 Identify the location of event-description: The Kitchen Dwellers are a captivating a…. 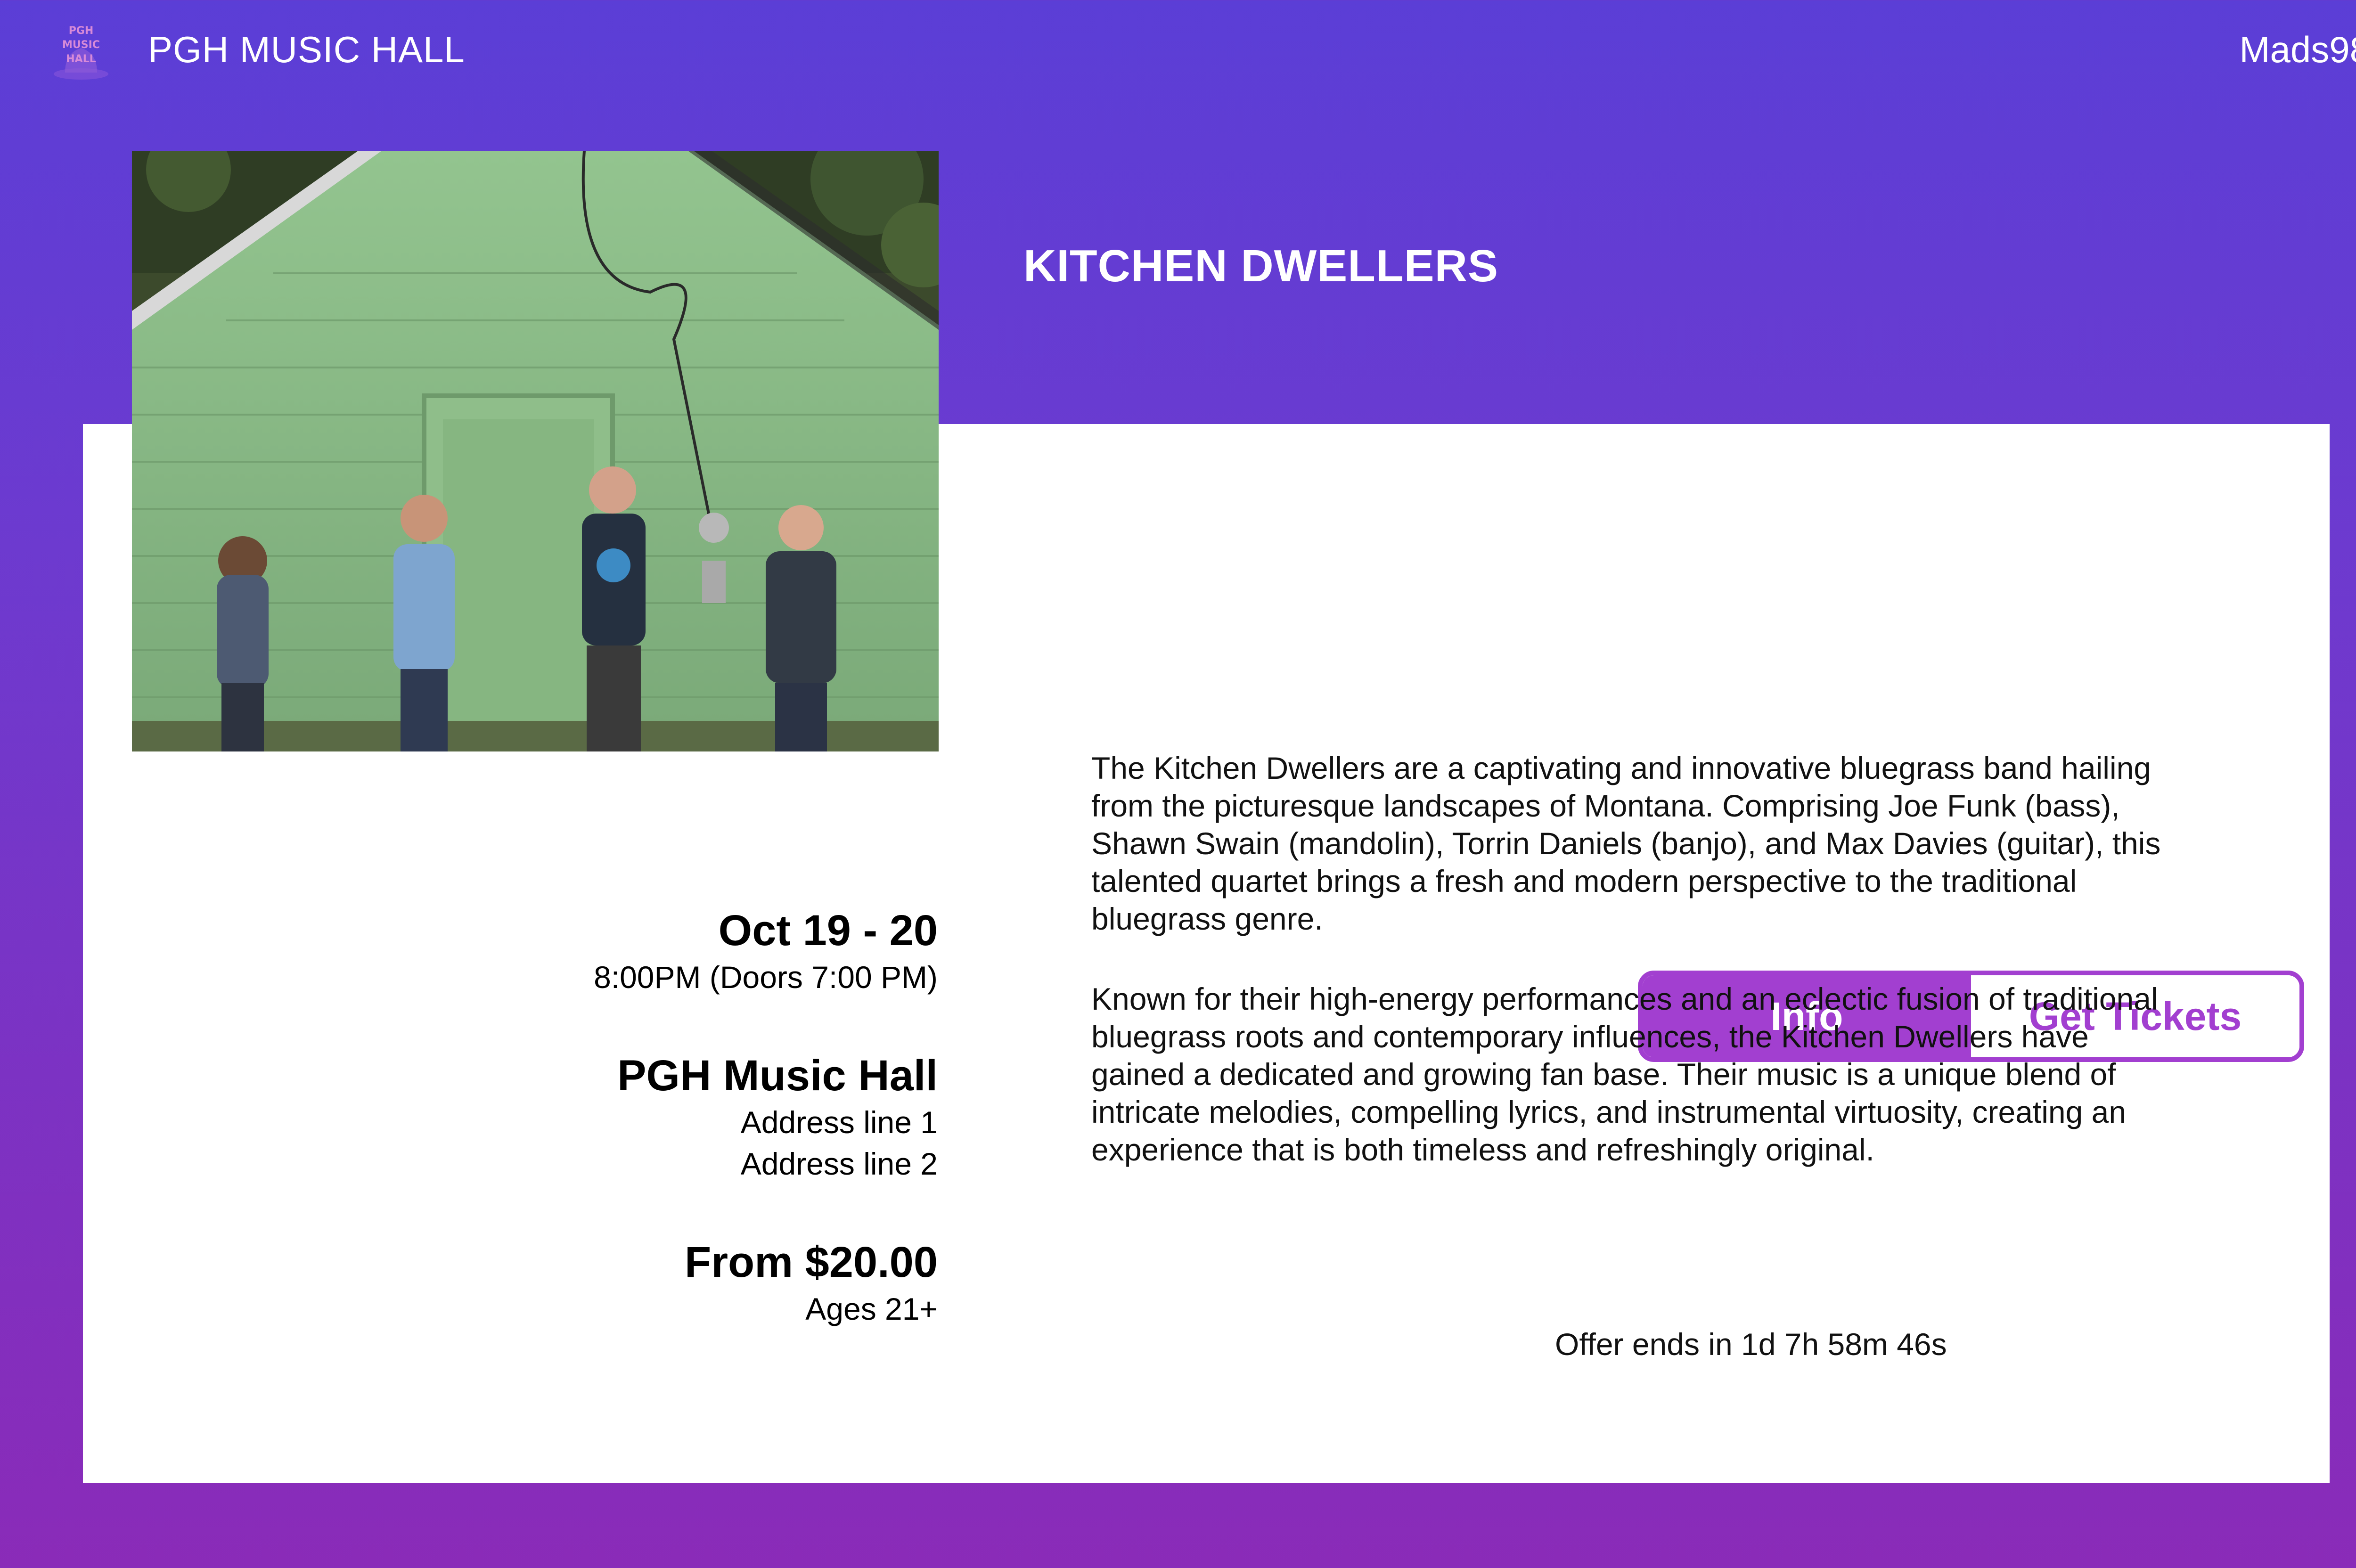
(1633, 980).